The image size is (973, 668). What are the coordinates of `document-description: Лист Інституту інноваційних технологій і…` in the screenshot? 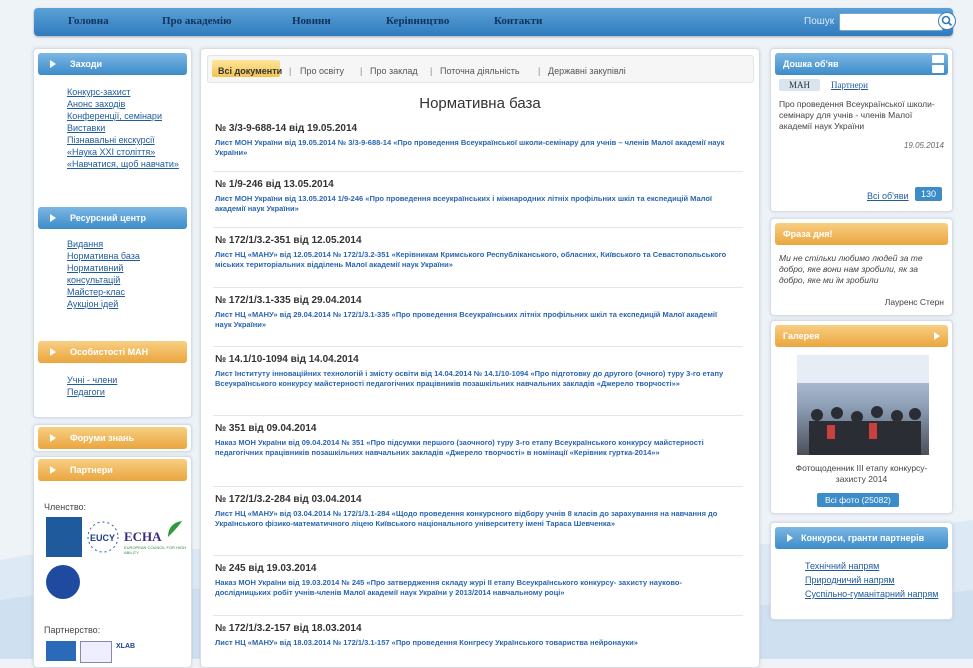 It's located at (475, 379).